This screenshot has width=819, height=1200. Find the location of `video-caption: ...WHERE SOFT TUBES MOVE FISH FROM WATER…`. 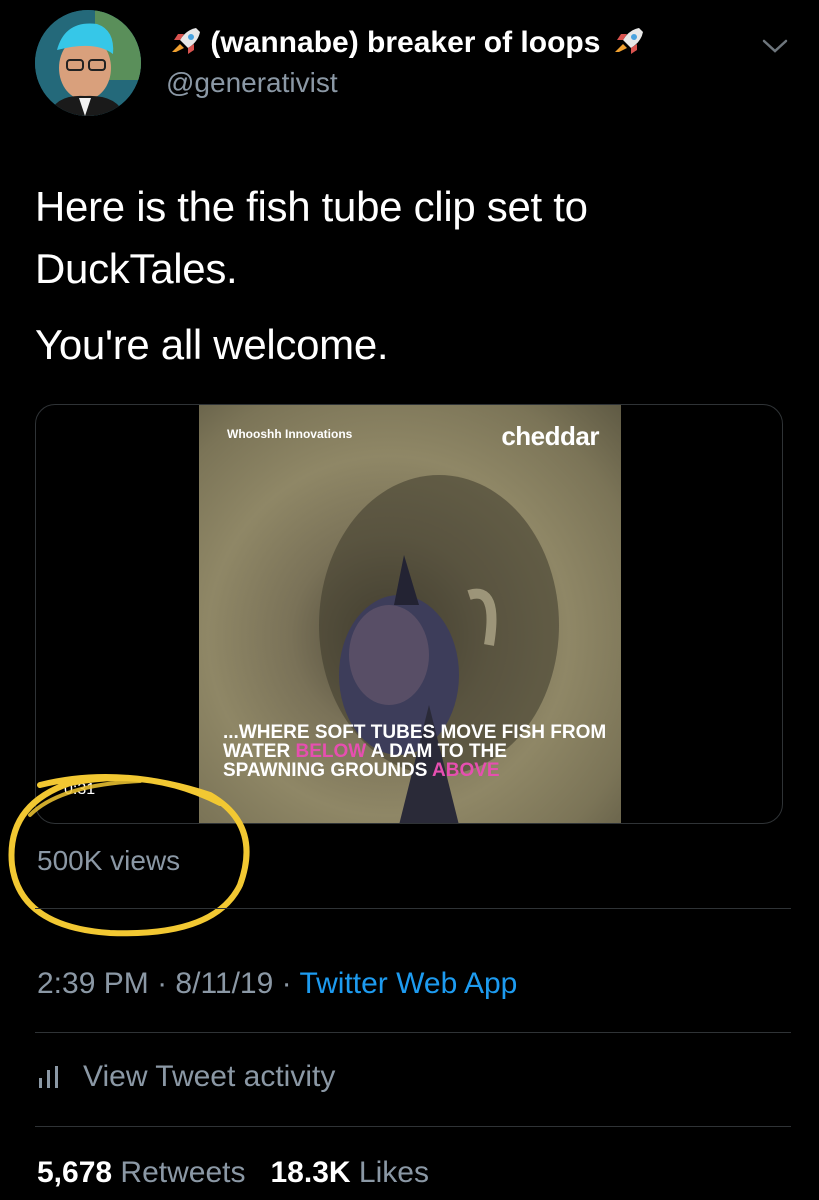

video-caption: ...WHERE SOFT TUBES MOVE FISH FROM WATER… is located at coordinates (418, 751).